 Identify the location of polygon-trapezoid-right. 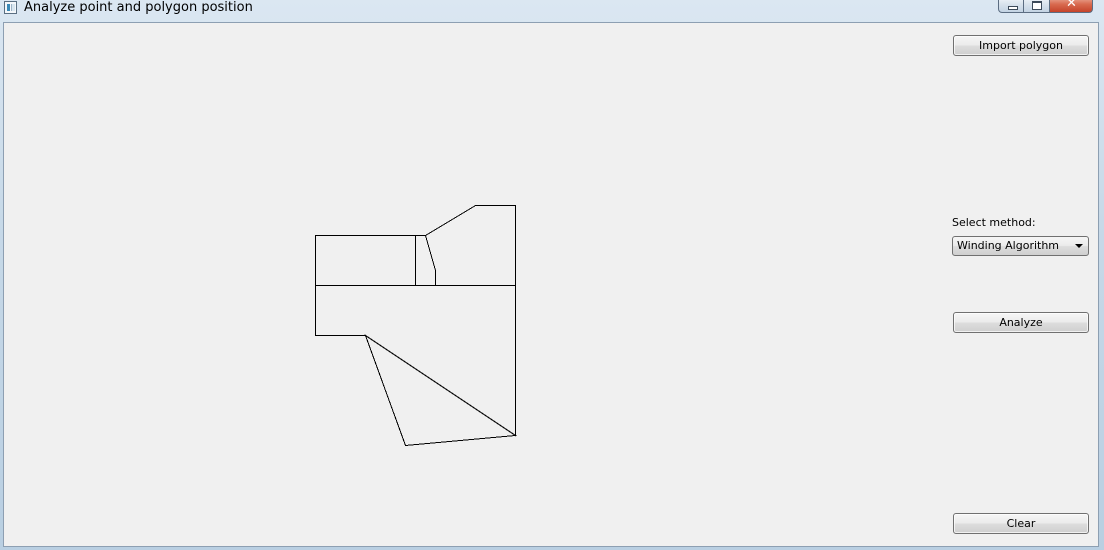
(470, 245).